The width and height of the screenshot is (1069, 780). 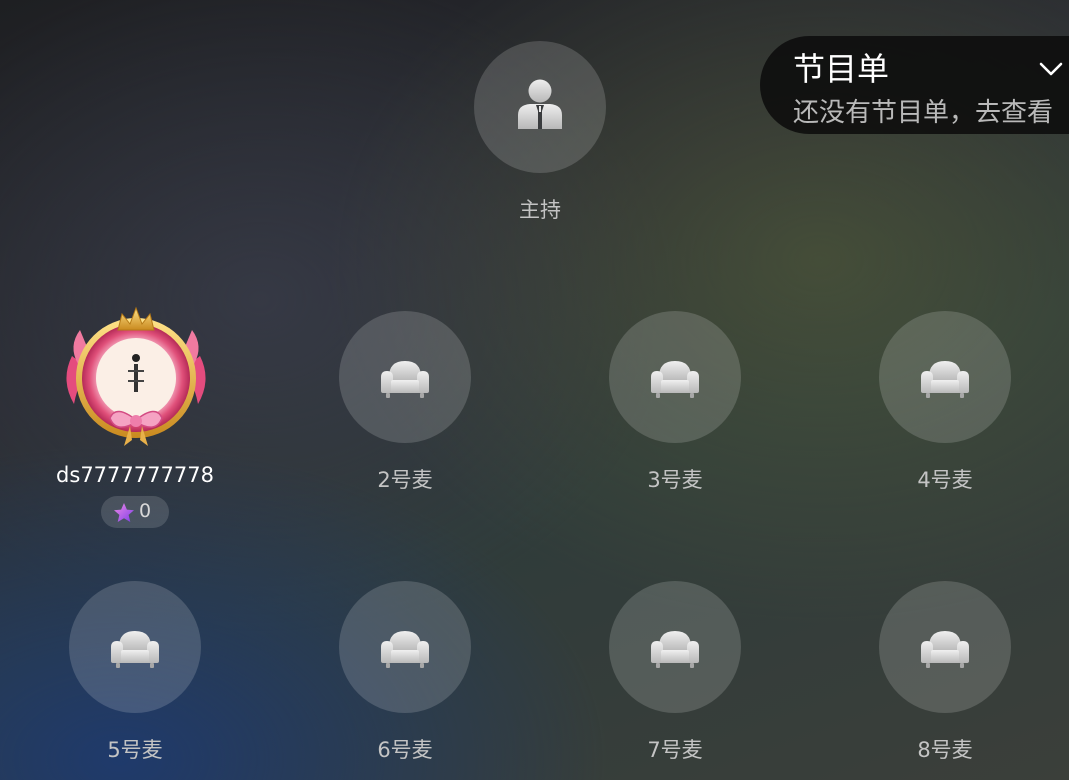 What do you see at coordinates (945, 750) in the screenshot?
I see `seat-8-label: 8号麦` at bounding box center [945, 750].